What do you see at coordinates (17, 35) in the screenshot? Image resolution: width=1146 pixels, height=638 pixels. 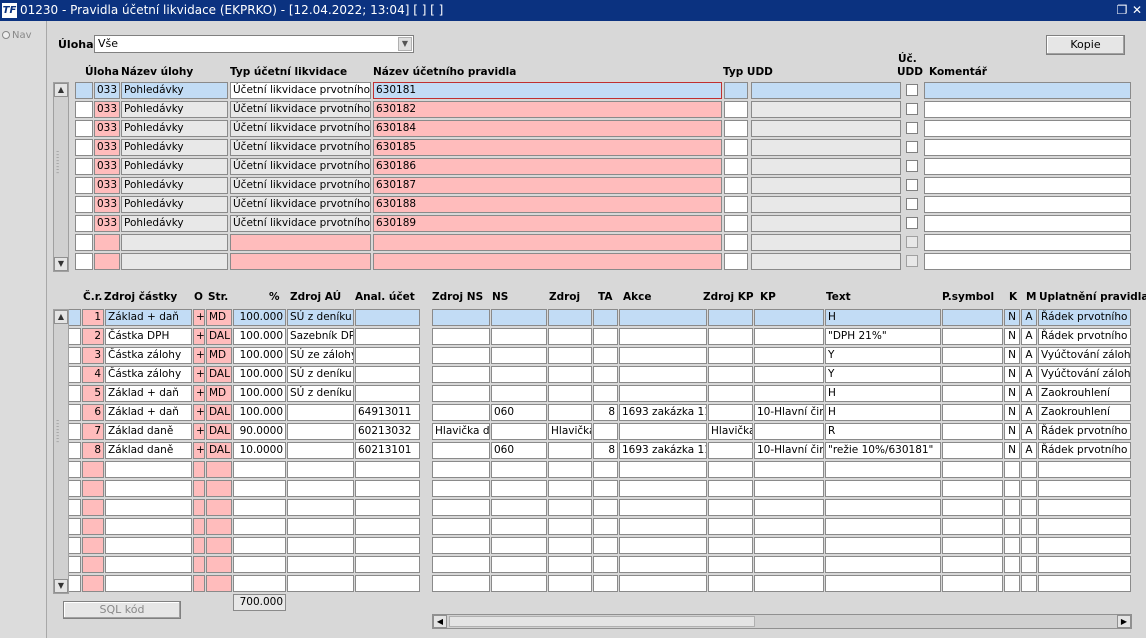 I see `nav-tab: Nav` at bounding box center [17, 35].